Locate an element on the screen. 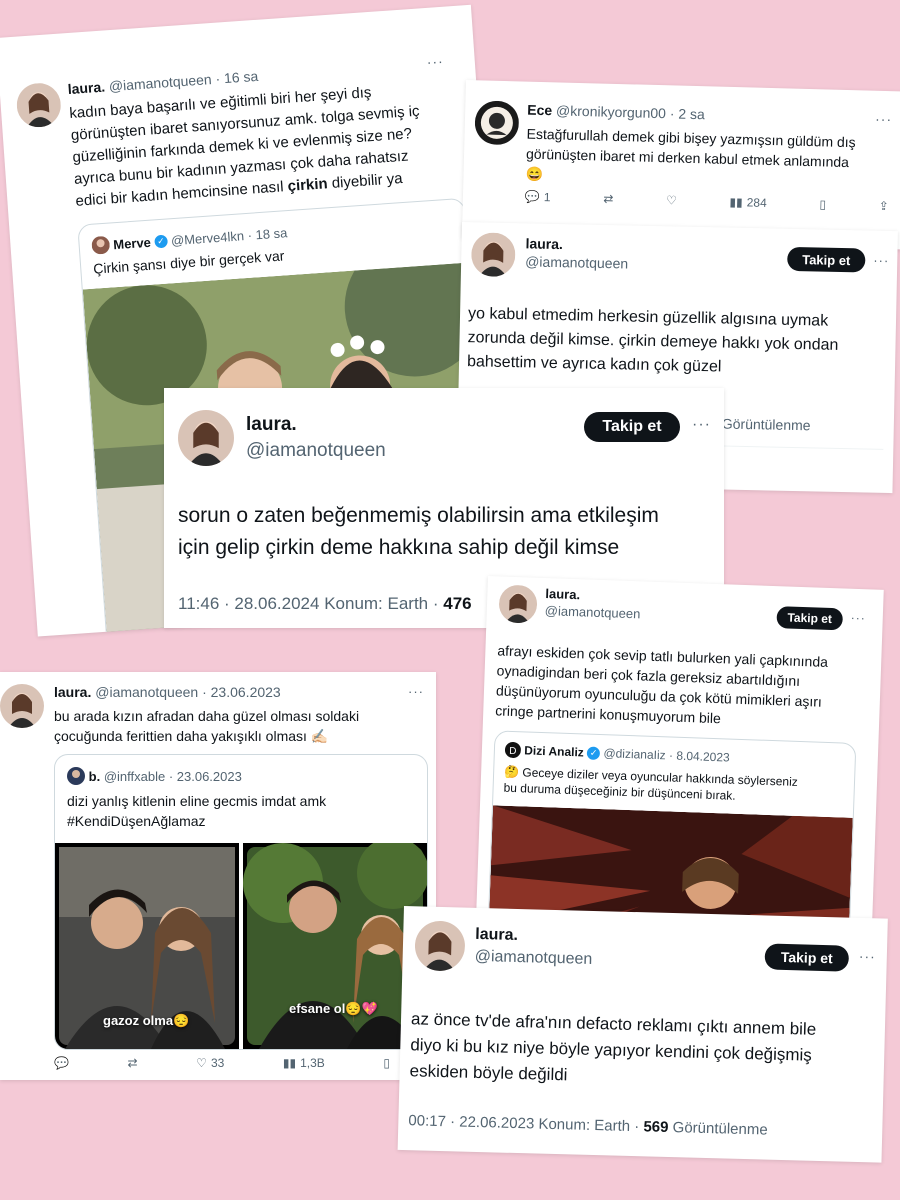 This screenshot has width=900, height=1200. heart-icon: ♡ is located at coordinates (671, 200).